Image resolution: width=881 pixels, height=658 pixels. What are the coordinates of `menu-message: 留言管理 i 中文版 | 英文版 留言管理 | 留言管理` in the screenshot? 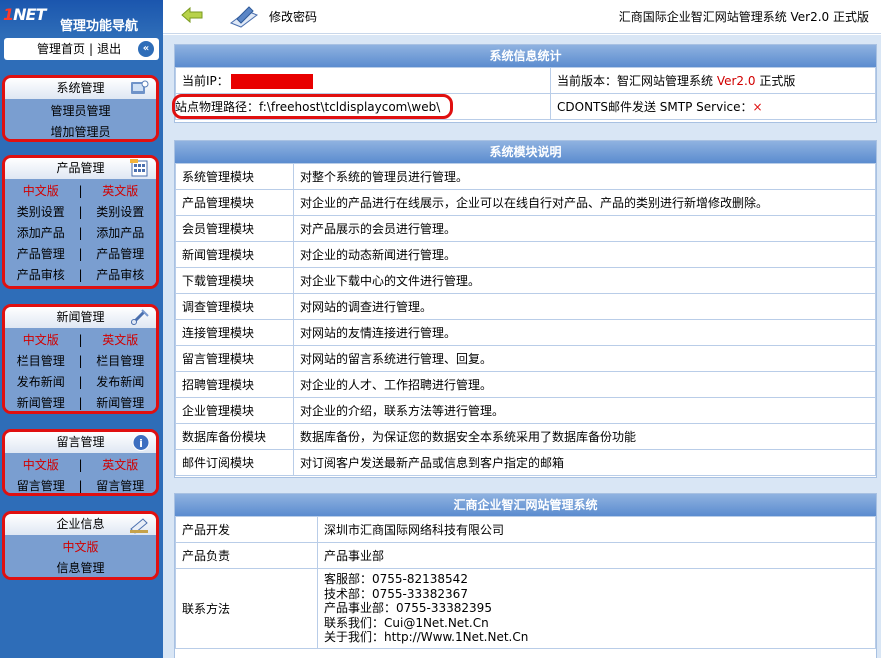 It's located at (80, 462).